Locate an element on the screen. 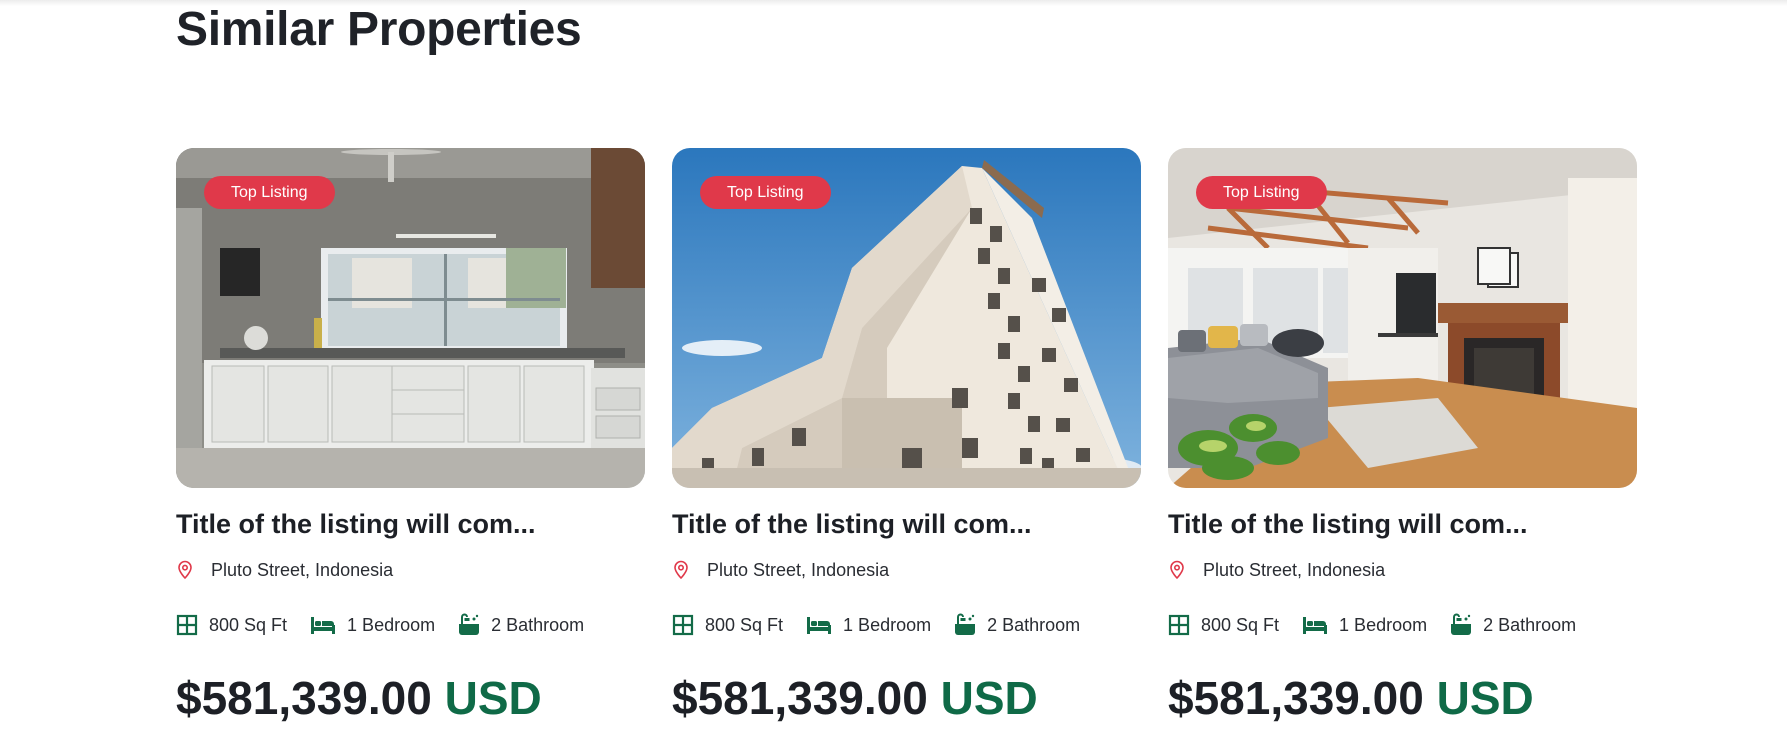  section-title: Similar Properties is located at coordinates (379, 29).